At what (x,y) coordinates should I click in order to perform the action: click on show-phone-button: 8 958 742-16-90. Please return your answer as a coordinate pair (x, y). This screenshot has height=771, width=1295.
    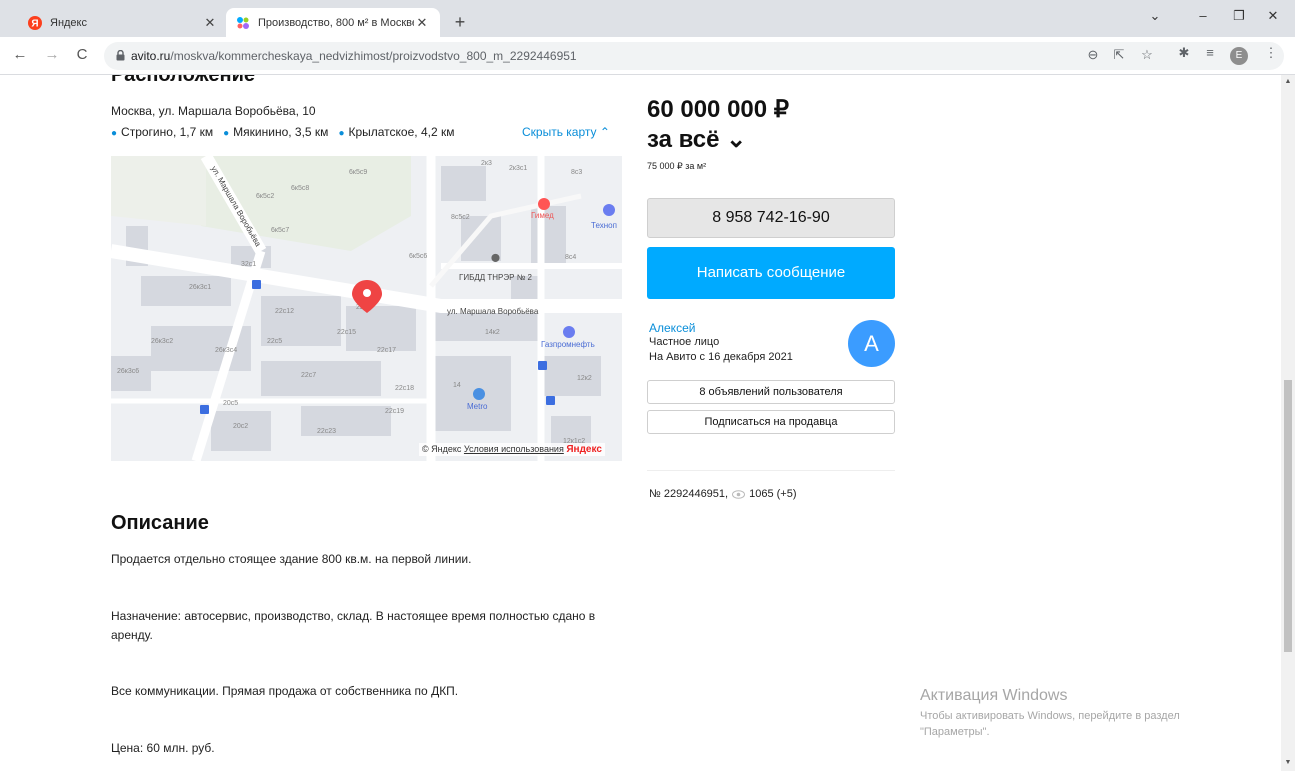
    Looking at the image, I should click on (771, 218).